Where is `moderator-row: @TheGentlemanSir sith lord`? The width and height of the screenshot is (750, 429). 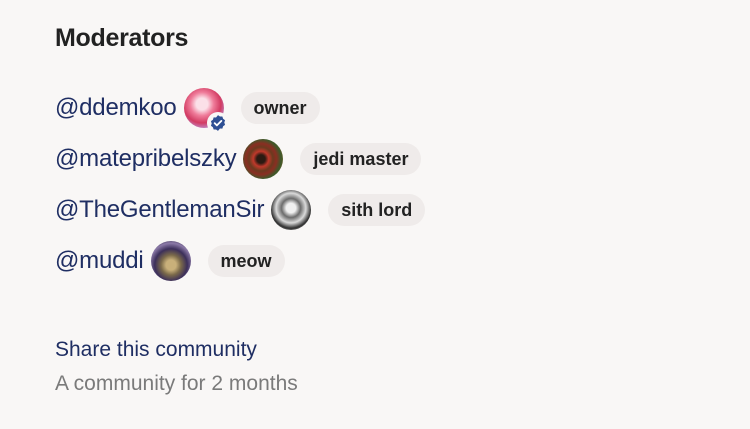
moderator-row: @TheGentlemanSir sith lord is located at coordinates (385, 209).